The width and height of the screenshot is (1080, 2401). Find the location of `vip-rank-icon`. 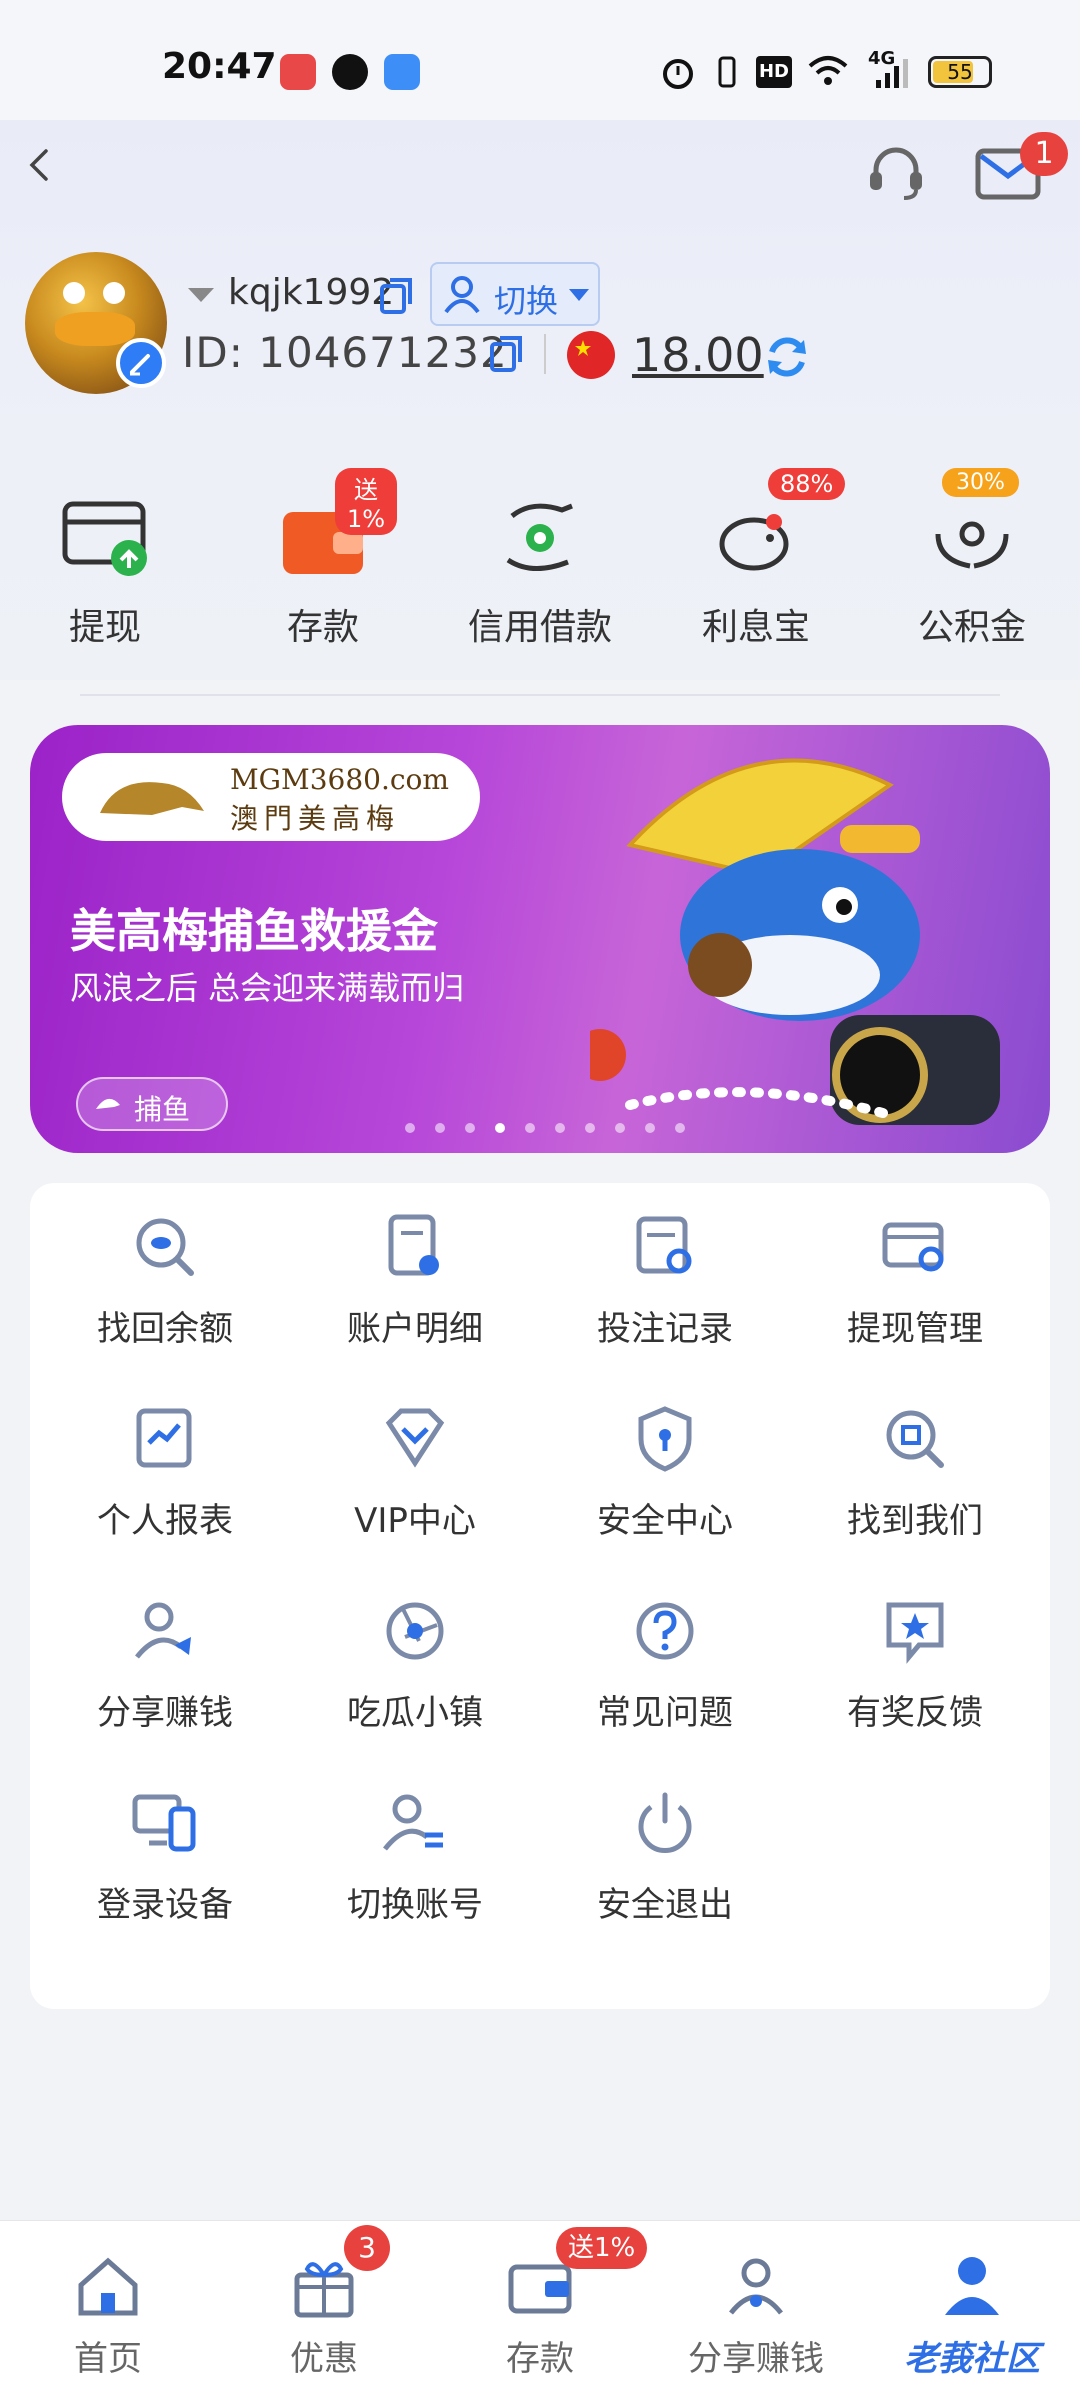

vip-rank-icon is located at coordinates (201, 295).